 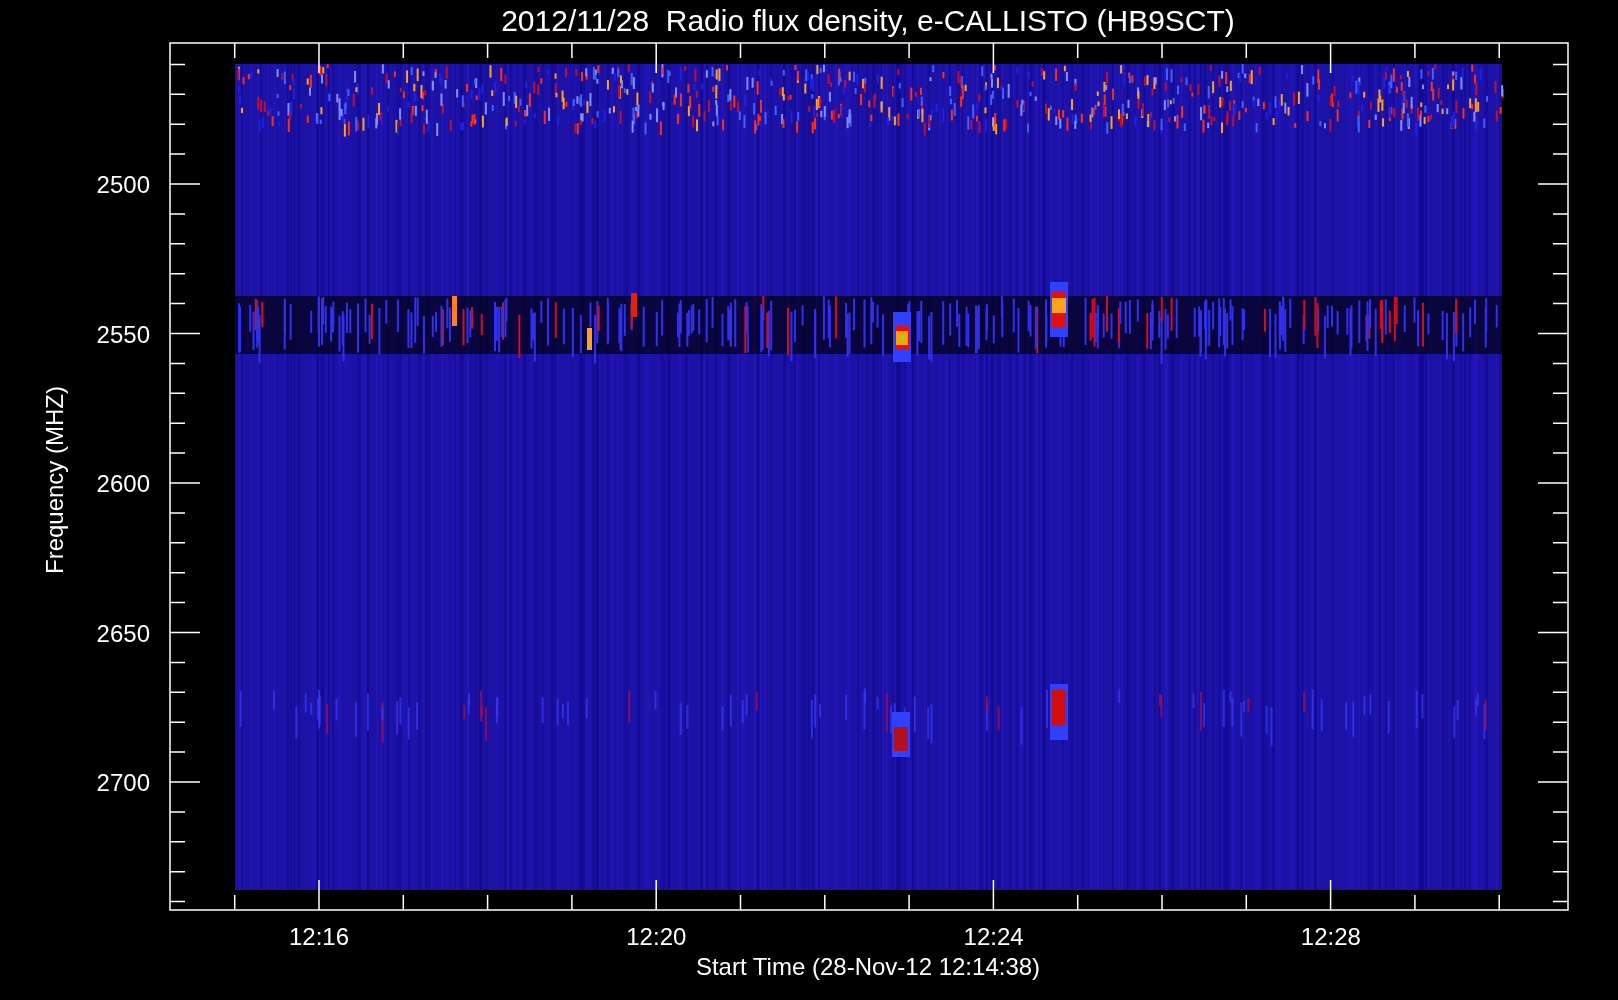 I want to click on x-tick-label: 12:20, so click(x=656, y=936).